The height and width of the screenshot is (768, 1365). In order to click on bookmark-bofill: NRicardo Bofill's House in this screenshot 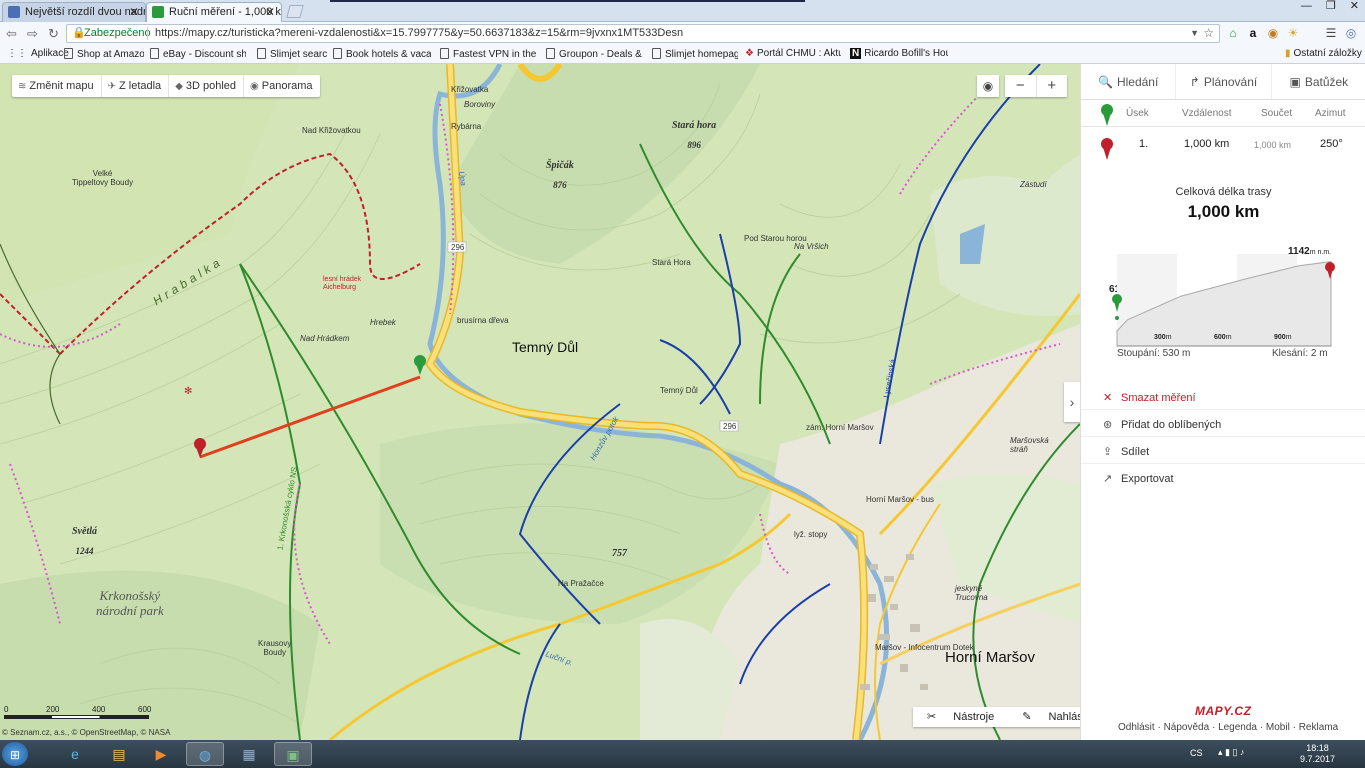, I will do `click(899, 54)`.